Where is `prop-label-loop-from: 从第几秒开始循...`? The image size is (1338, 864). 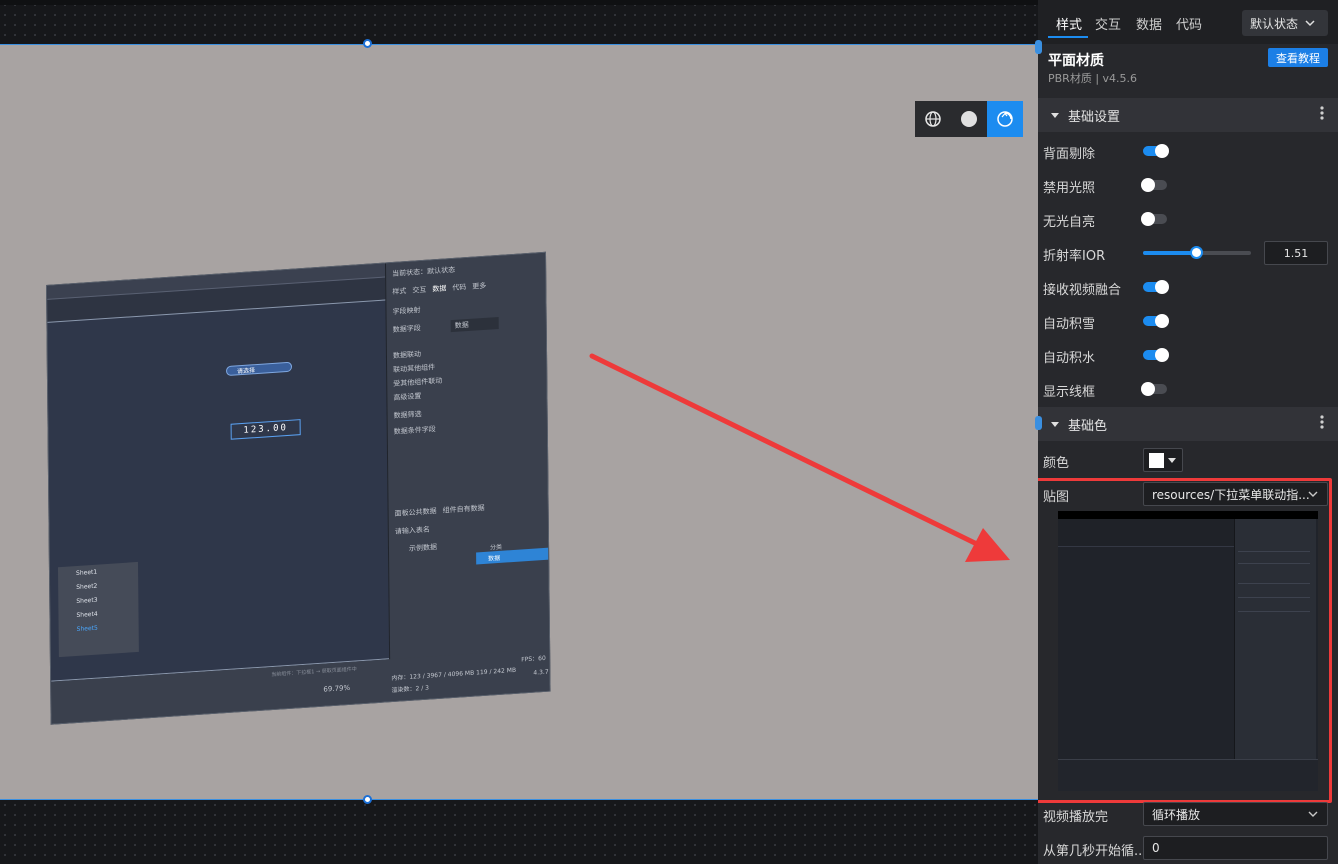 prop-label-loop-from: 从第几秒开始循... is located at coordinates (1095, 851).